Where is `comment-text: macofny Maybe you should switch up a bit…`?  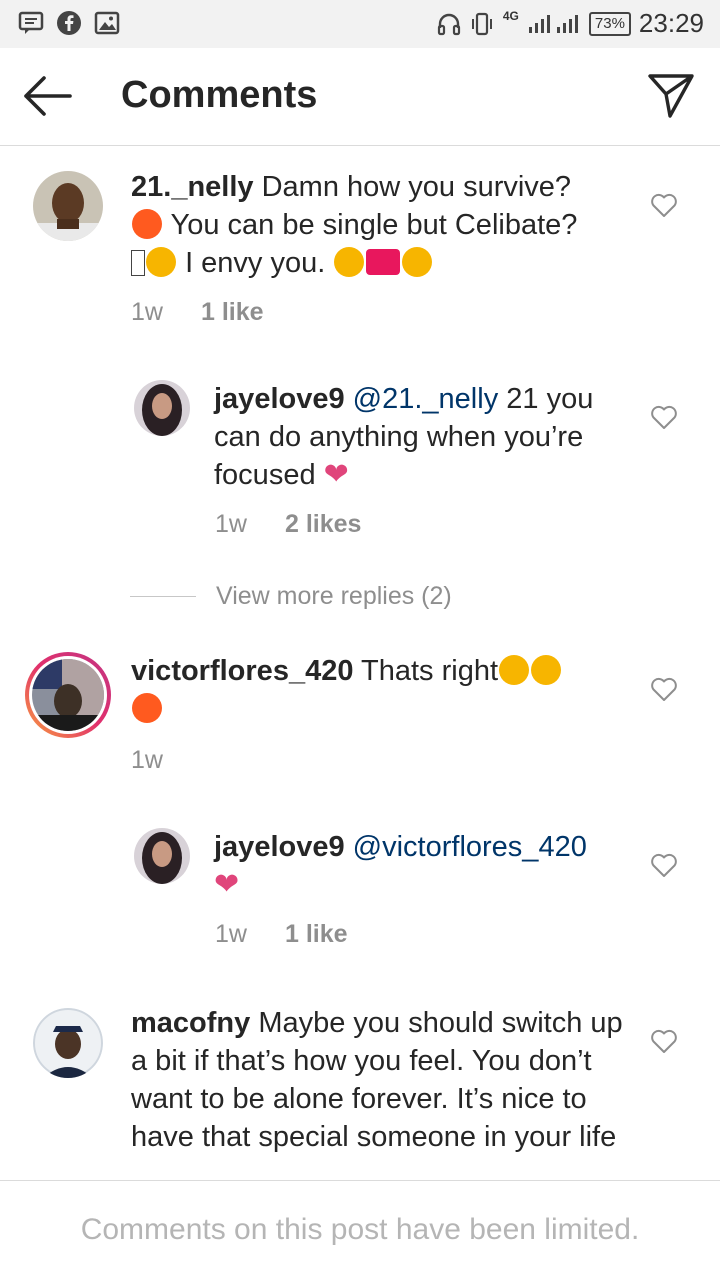
comment-text: macofny Maybe you should switch up a bit… is located at coordinates (381, 1080).